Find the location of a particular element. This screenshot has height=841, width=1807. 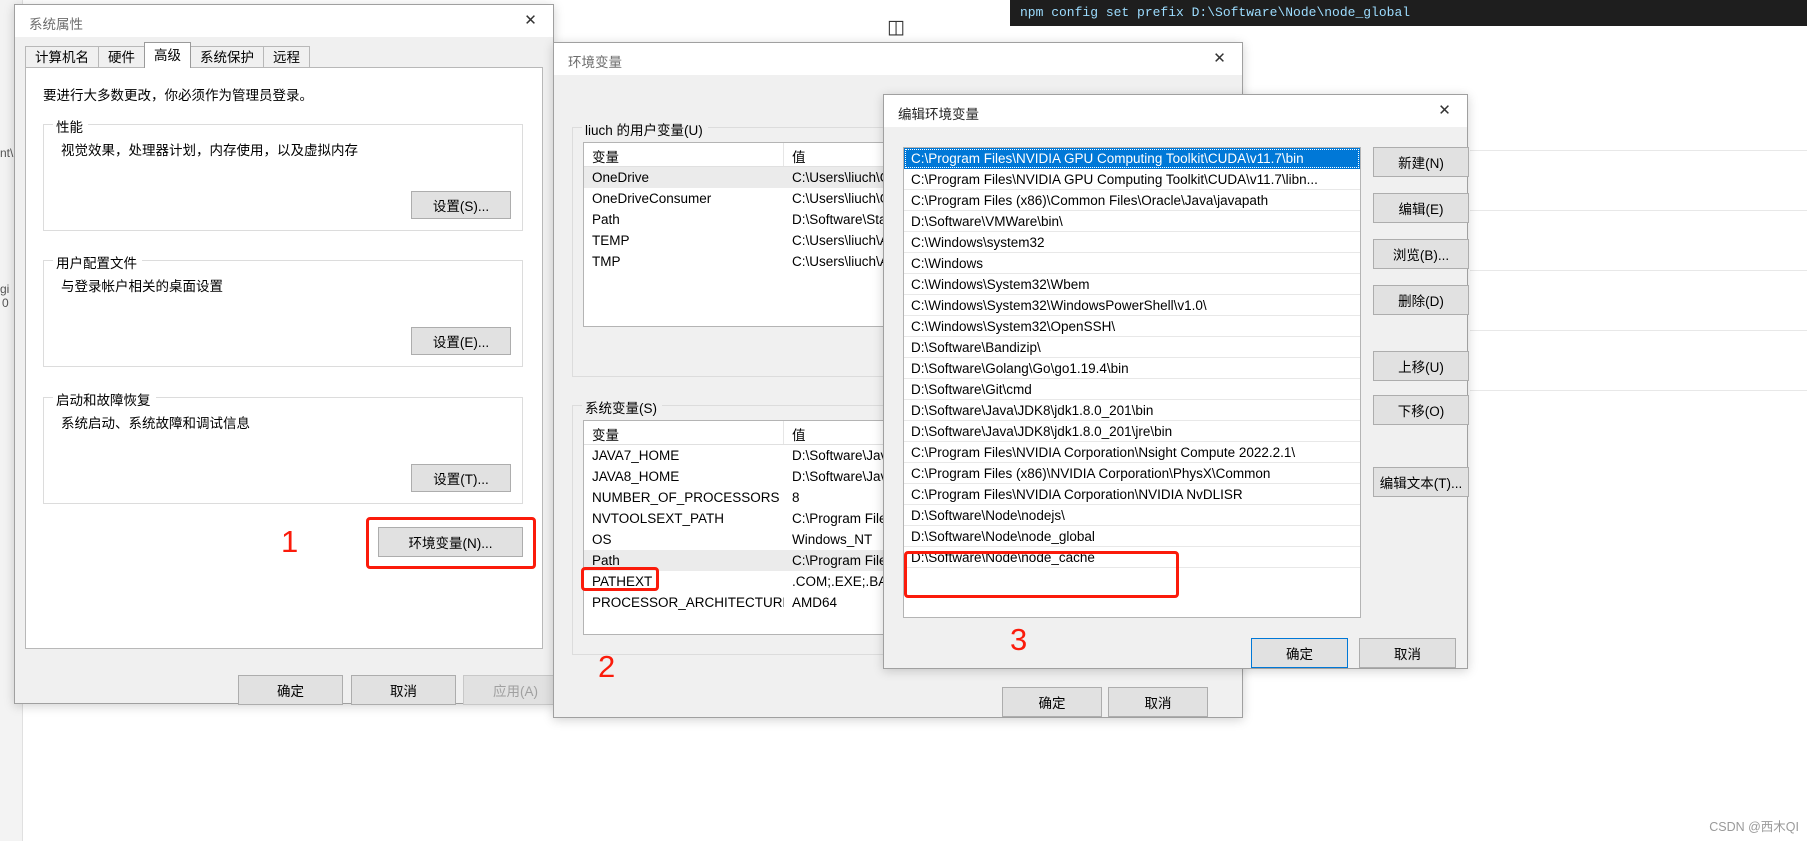

tab-hardware: 硬件 is located at coordinates (121, 57).